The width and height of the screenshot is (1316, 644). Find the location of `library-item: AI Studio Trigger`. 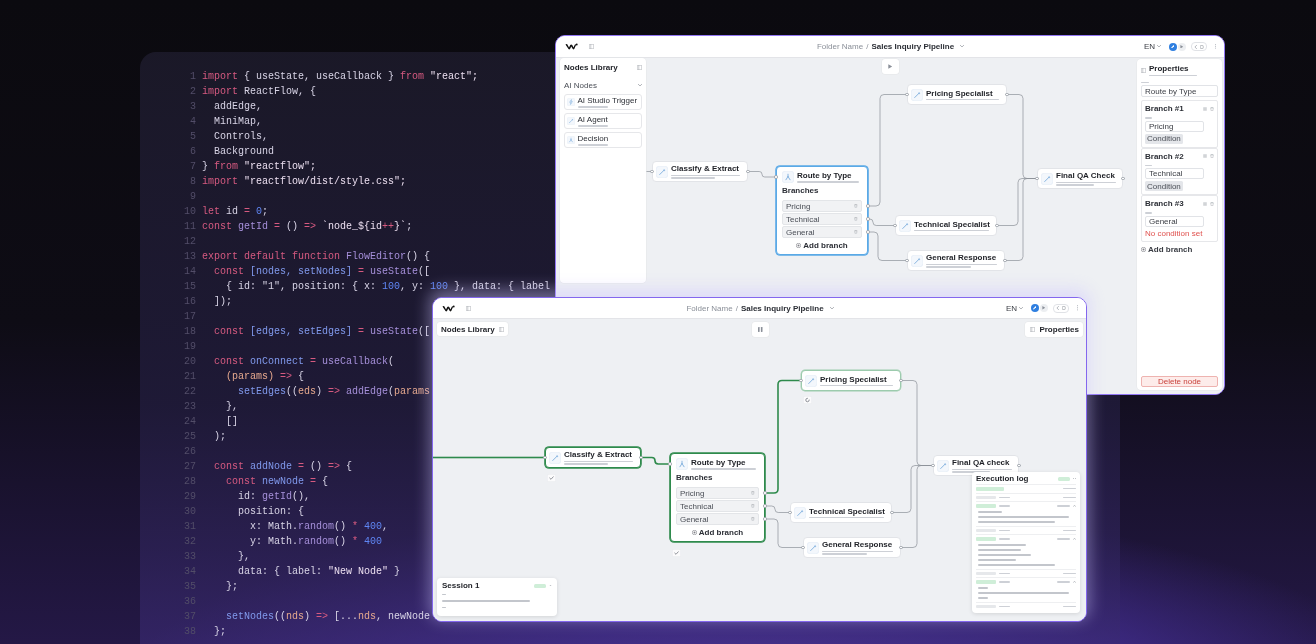

library-item: AI Studio Trigger is located at coordinates (603, 102).